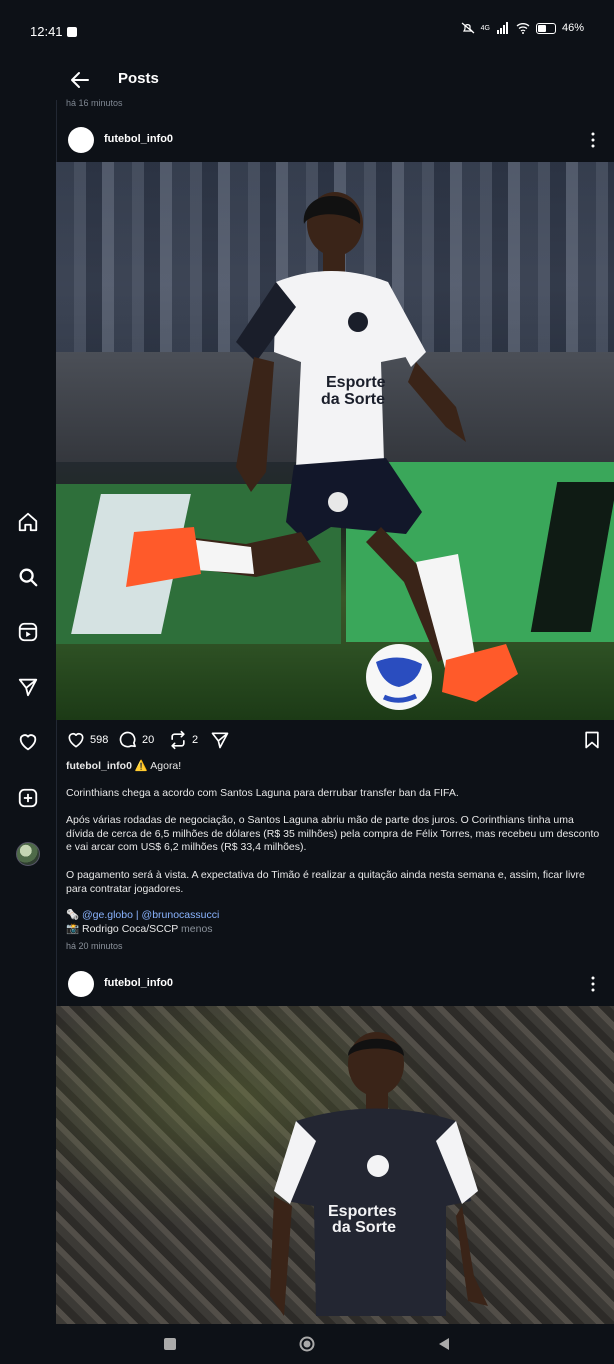  Describe the element at coordinates (73, 915) in the screenshot. I see `newspaper-icon: 🗞️` at that location.